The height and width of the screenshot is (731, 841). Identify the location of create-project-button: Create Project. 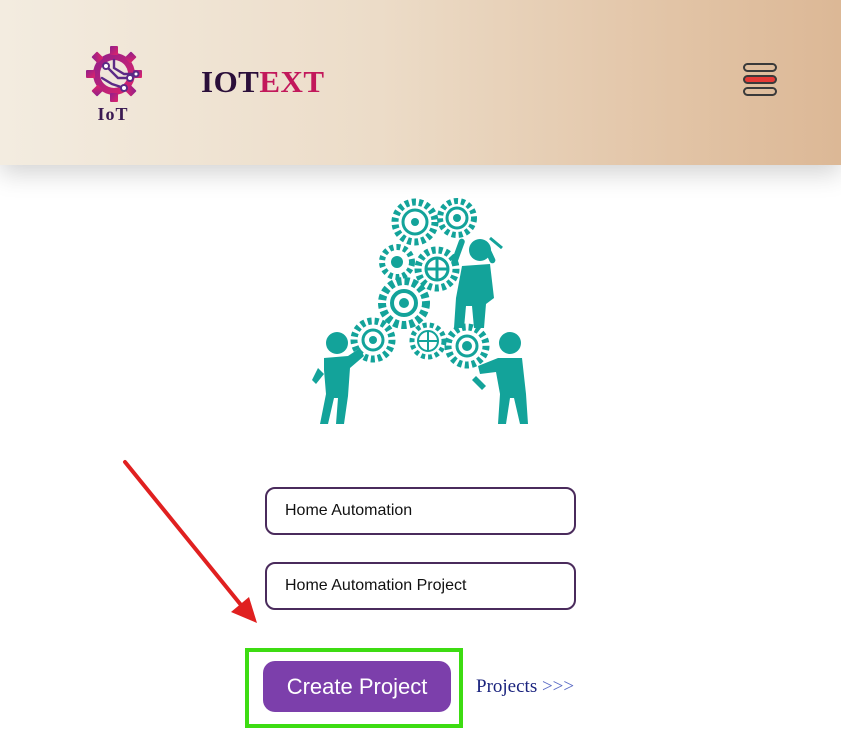
(357, 686).